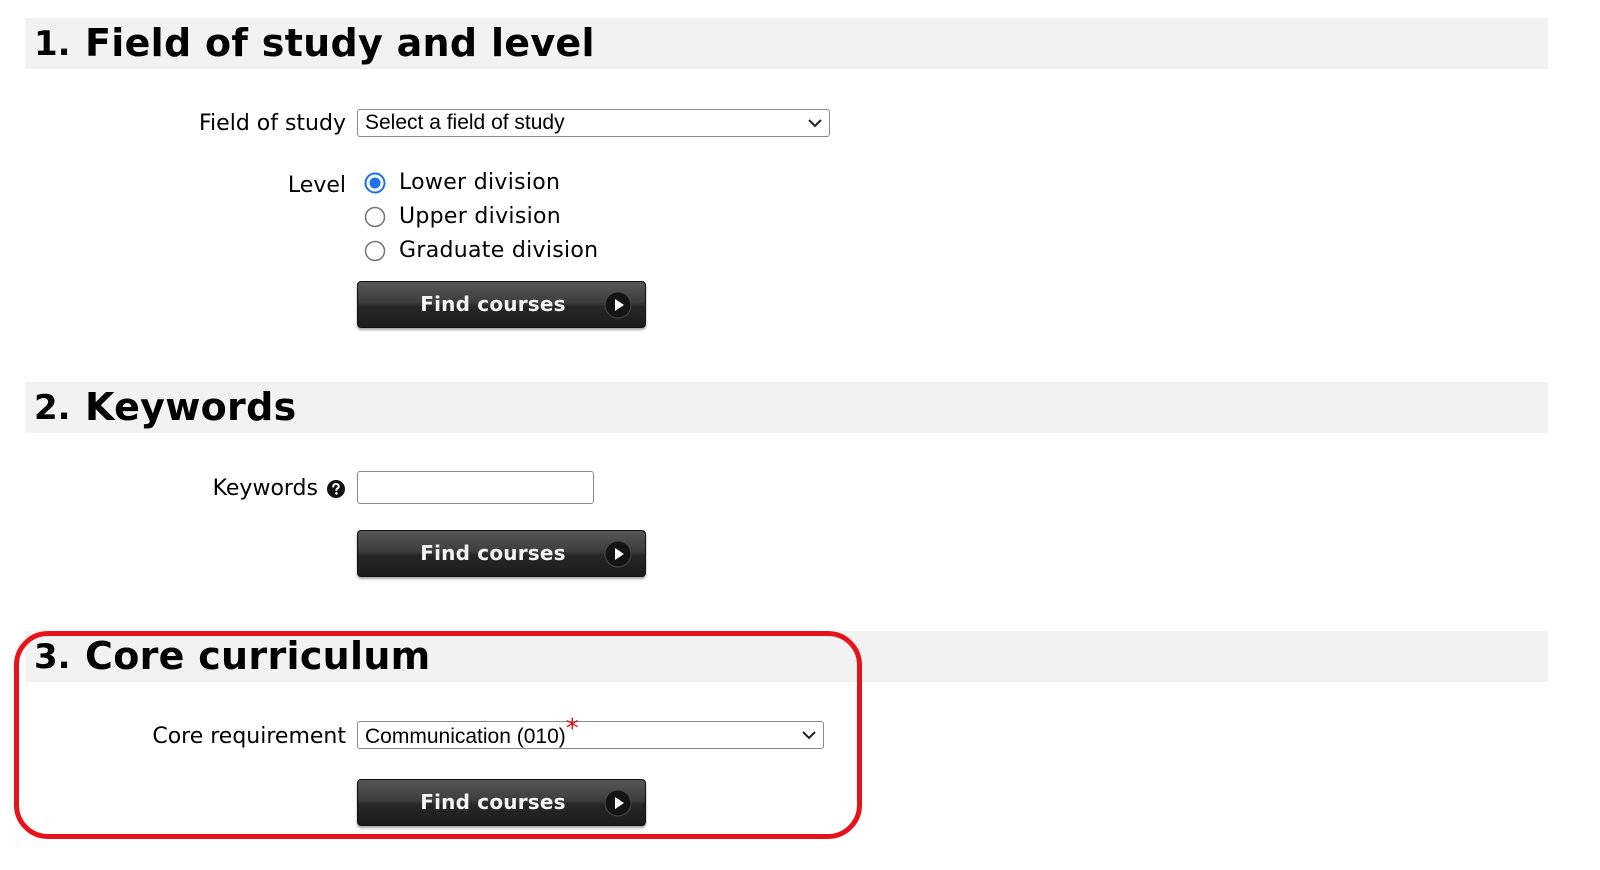 This screenshot has width=1600, height=870. I want to click on find-courses-button-core: Find courses, so click(501, 802).